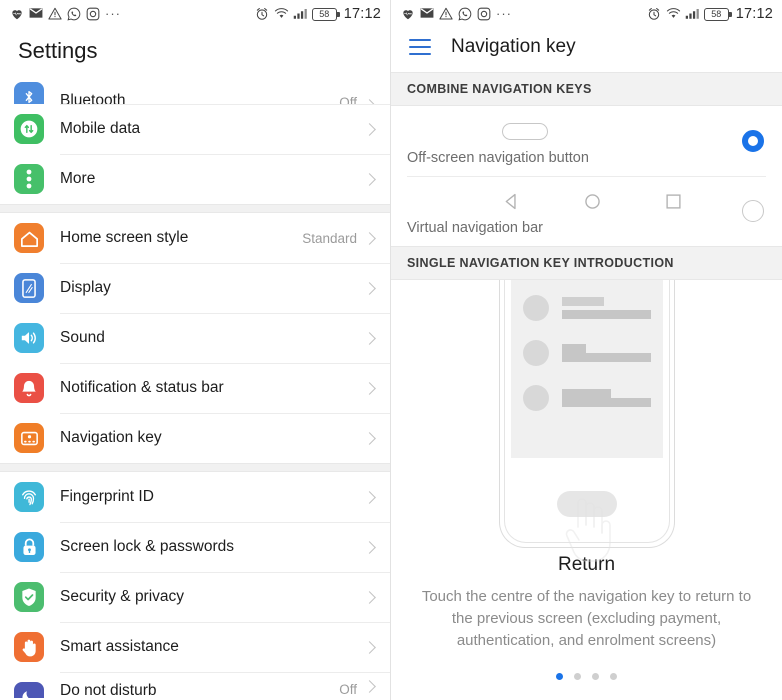 Image resolution: width=782 pixels, height=700 pixels. What do you see at coordinates (475, 228) in the screenshot?
I see `option-label: Virtual navigation bar` at bounding box center [475, 228].